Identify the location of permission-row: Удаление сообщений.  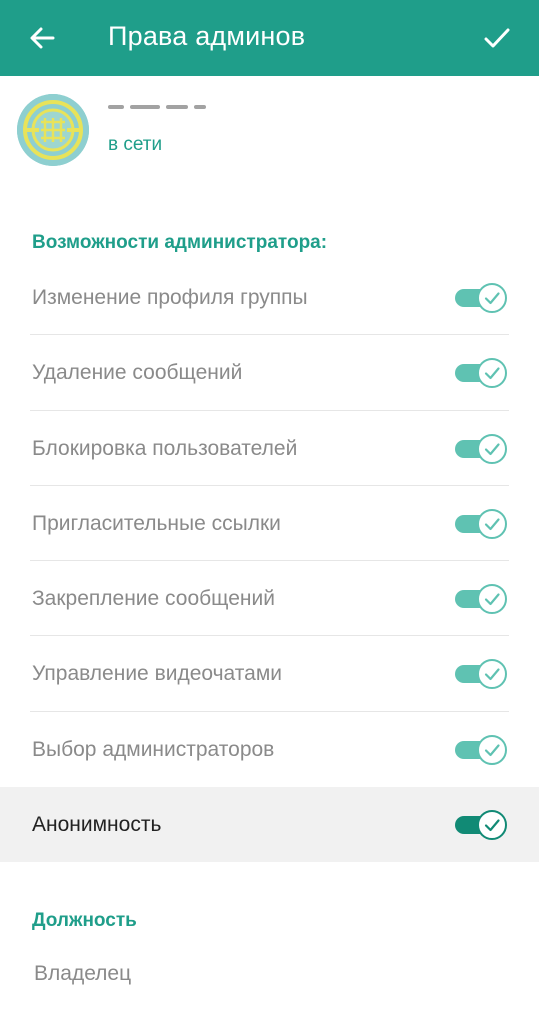
(269, 373).